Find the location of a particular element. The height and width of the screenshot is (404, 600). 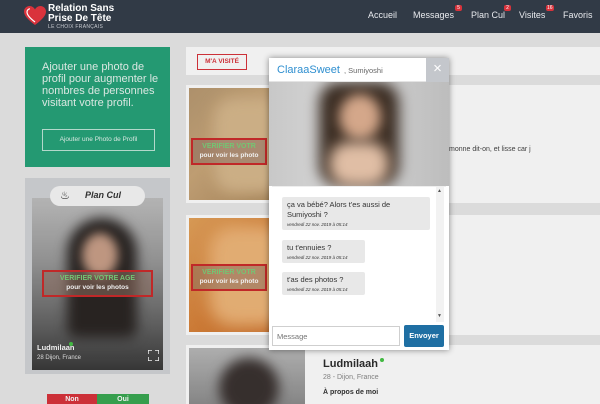

chat-contact-photo is located at coordinates (359, 134).